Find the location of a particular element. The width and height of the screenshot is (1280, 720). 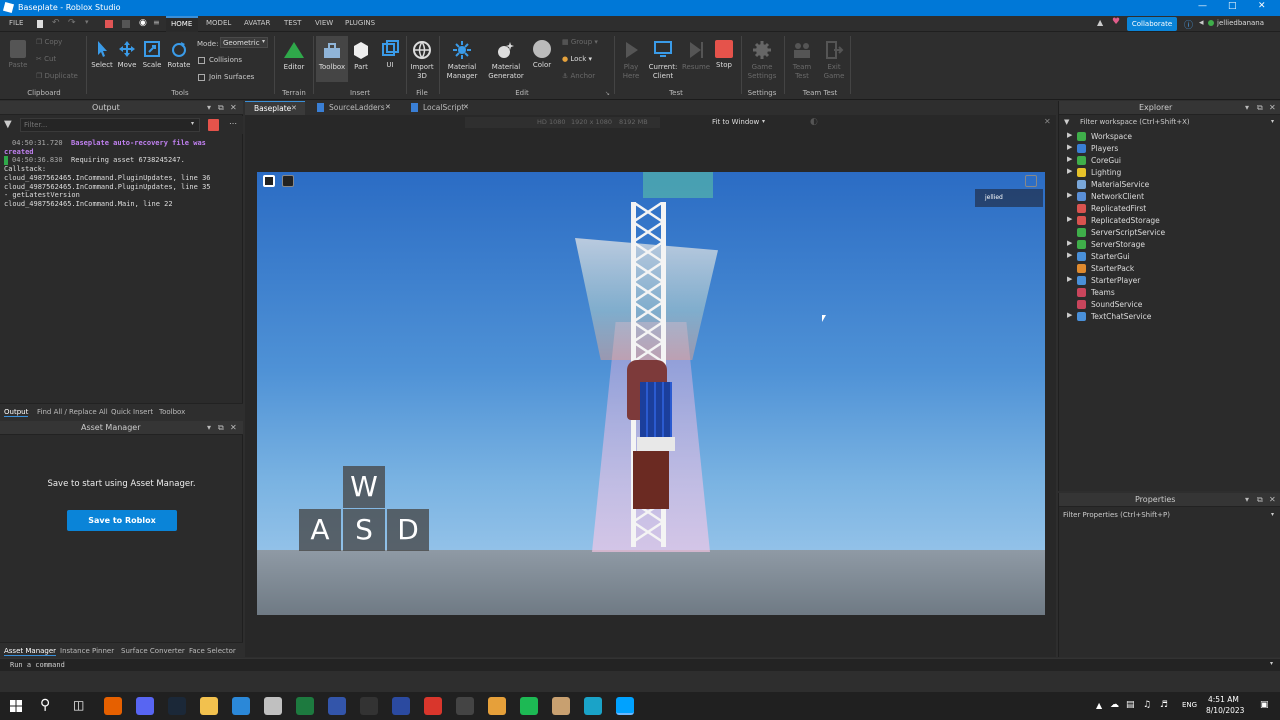

tab-plugins: PLUGINS is located at coordinates (360, 23).